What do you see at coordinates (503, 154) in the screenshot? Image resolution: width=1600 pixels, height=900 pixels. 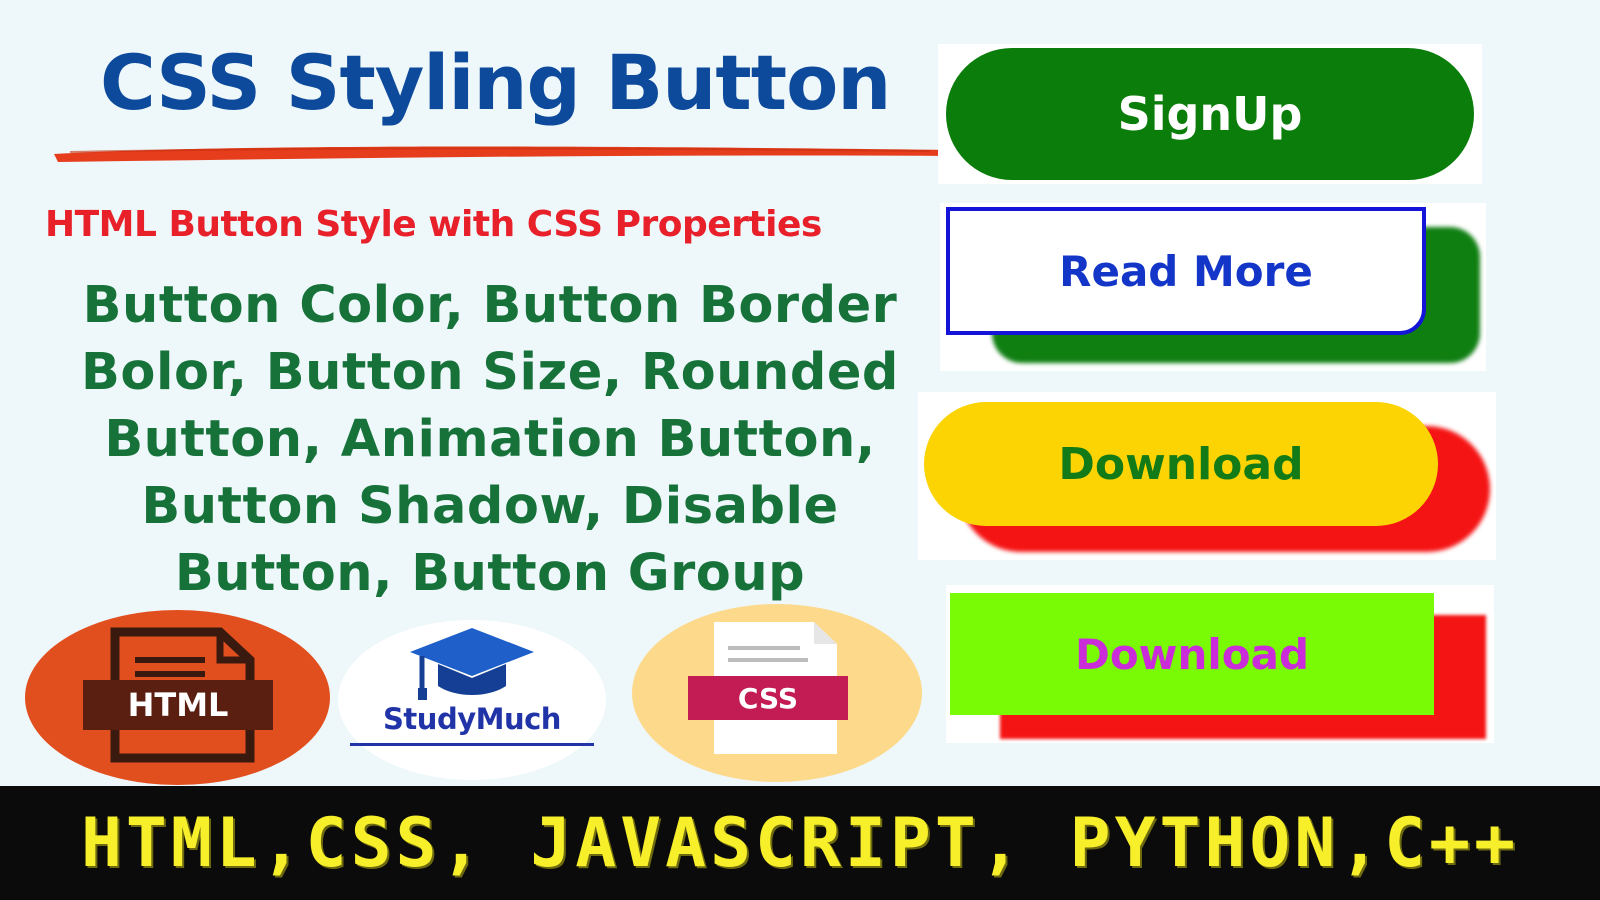 I see `brush-underline` at bounding box center [503, 154].